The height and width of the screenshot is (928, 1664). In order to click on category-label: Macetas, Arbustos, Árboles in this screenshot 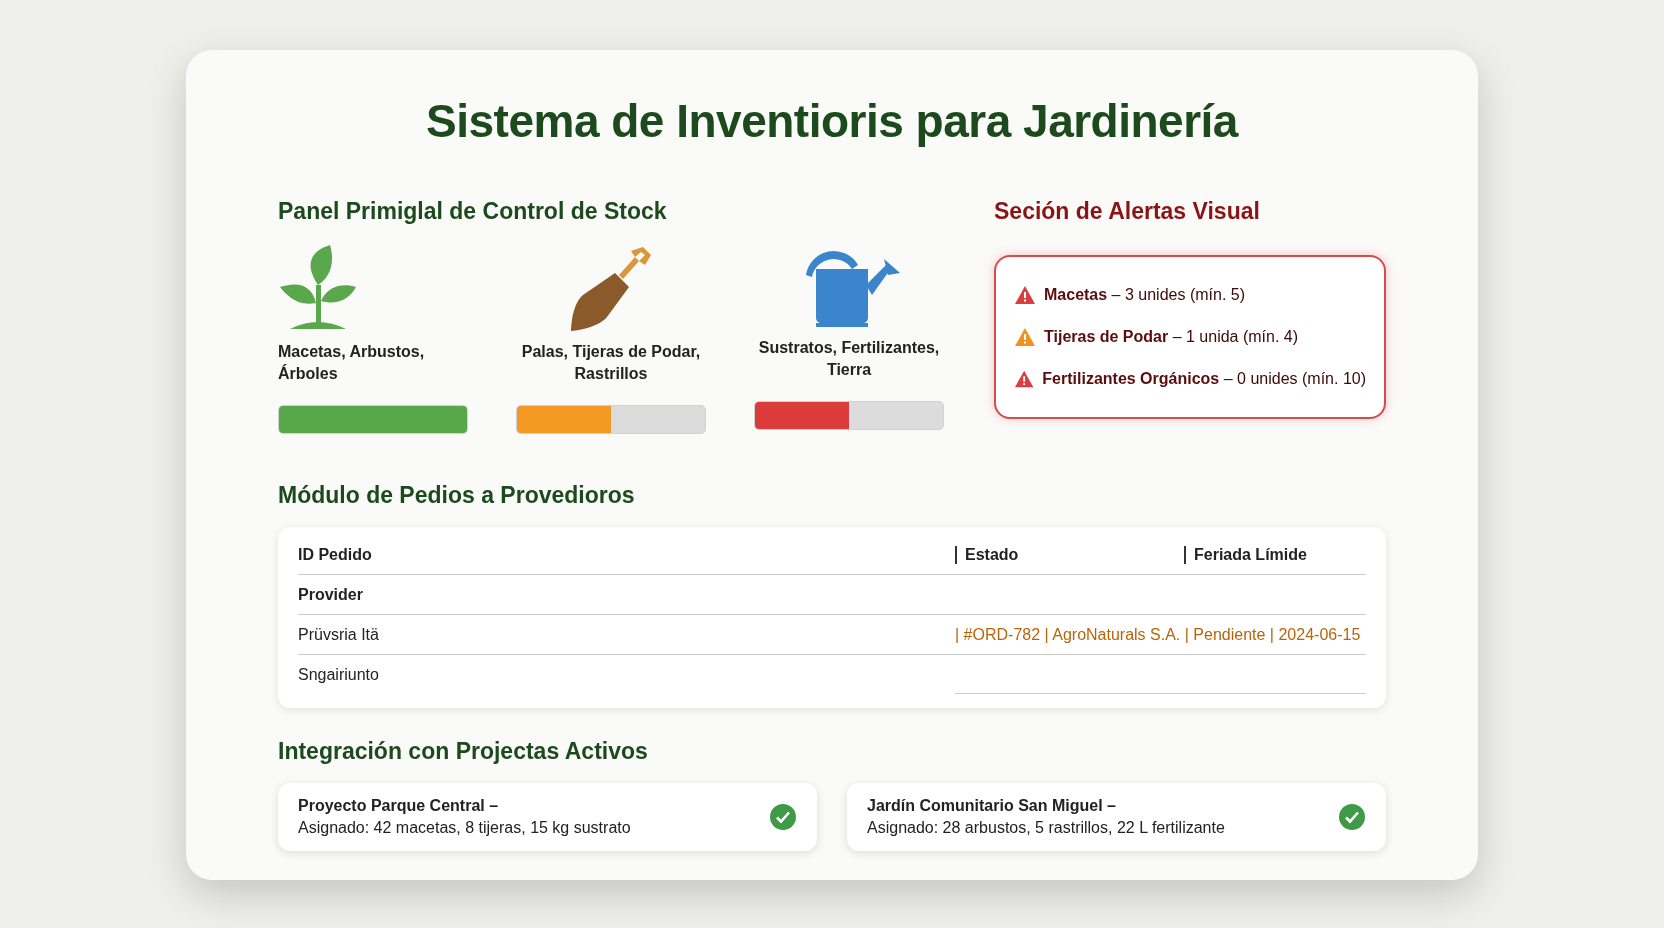, I will do `click(352, 363)`.